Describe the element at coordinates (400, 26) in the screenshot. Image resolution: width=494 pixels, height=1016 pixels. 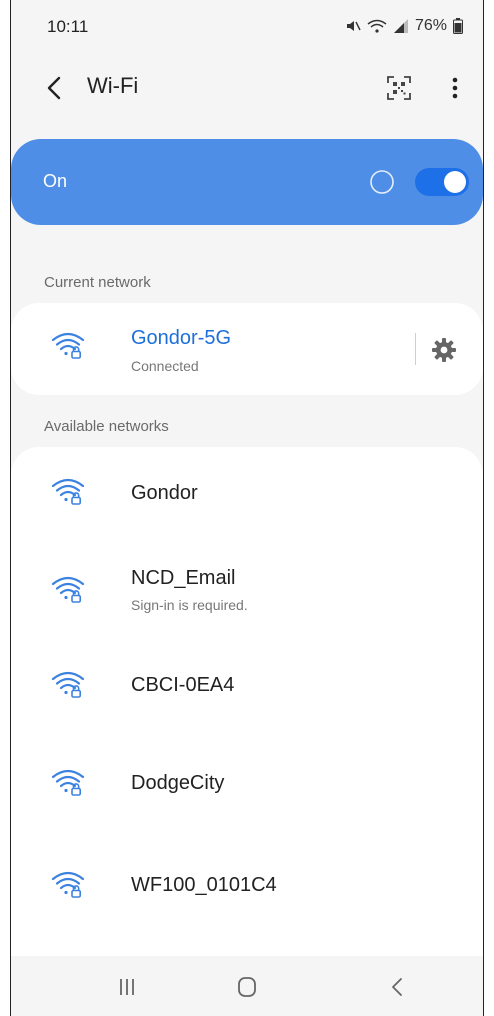
I see `signal-icon` at that location.